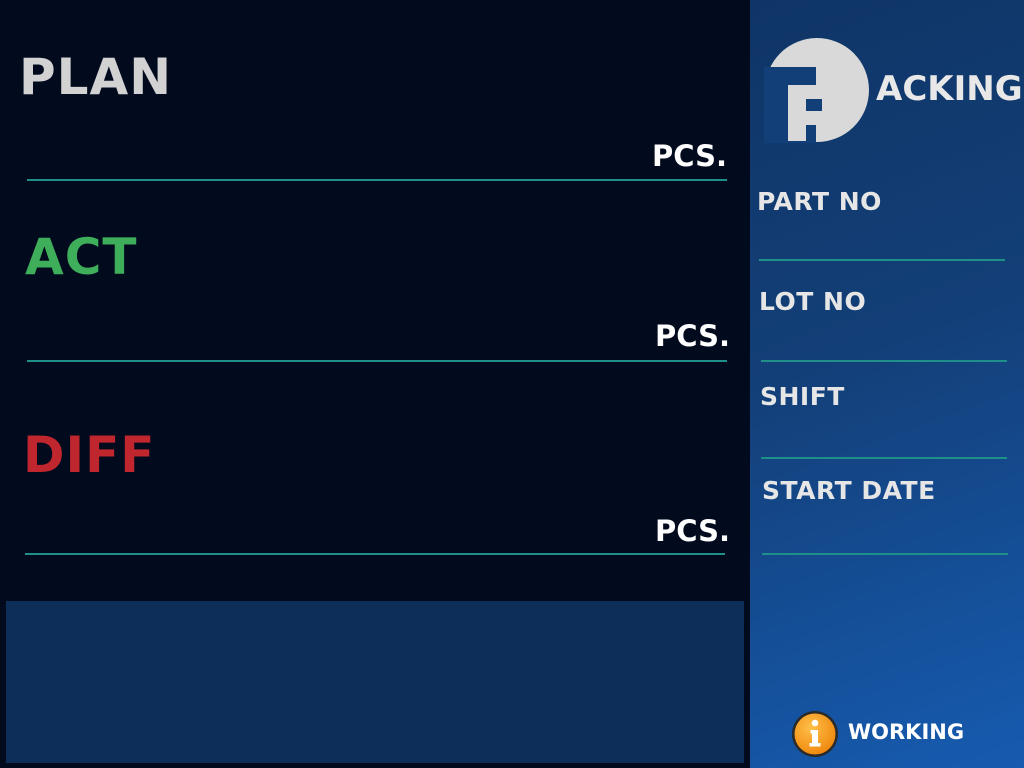 The width and height of the screenshot is (1024, 768). I want to click on part-no-divider, so click(882, 260).